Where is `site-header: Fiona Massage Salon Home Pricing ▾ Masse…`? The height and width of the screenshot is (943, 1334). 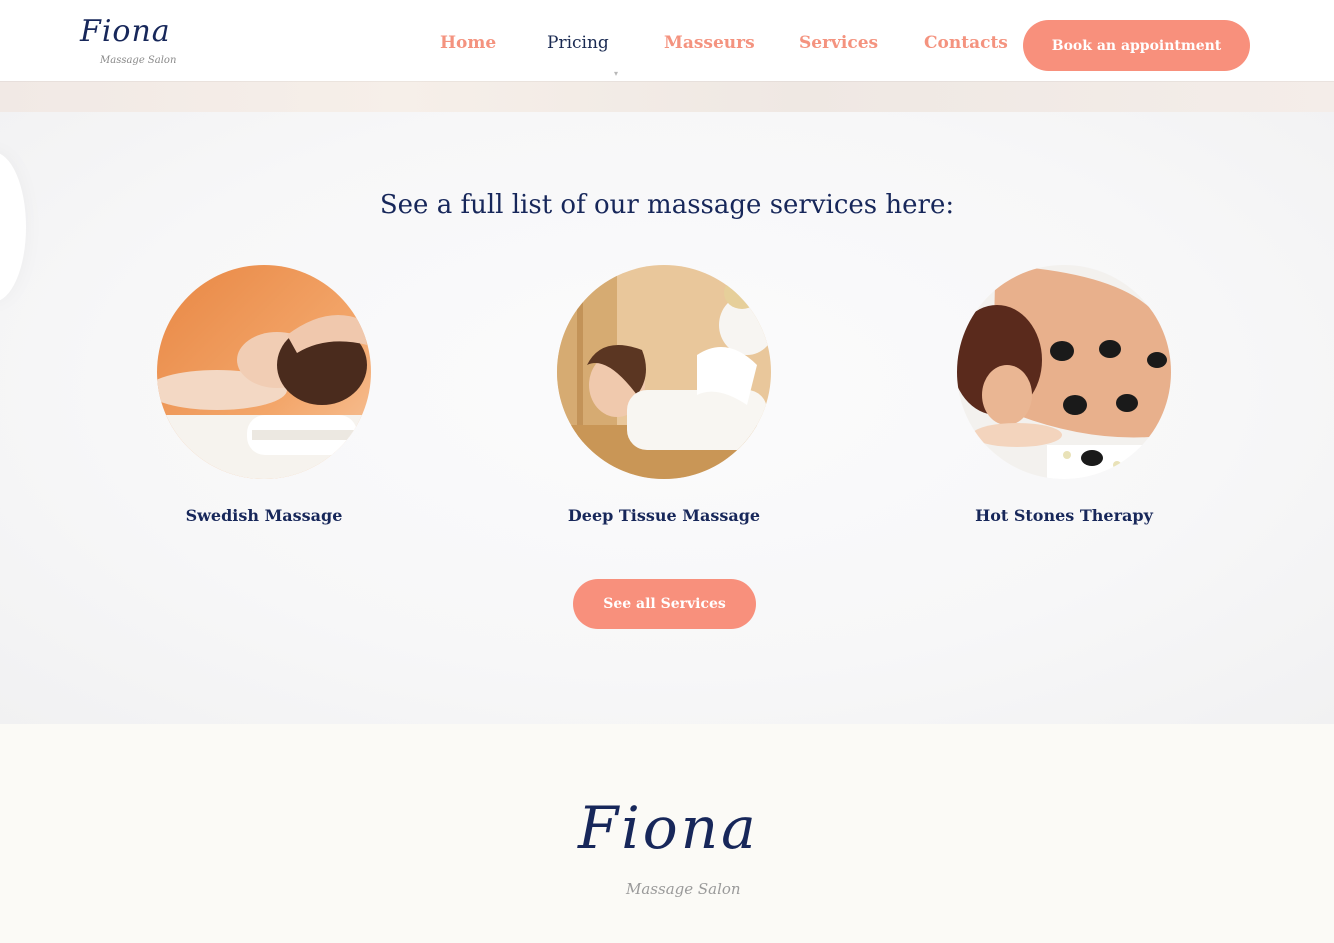
site-header: Fiona Massage Salon Home Pricing ▾ Masse… is located at coordinates (667, 40).